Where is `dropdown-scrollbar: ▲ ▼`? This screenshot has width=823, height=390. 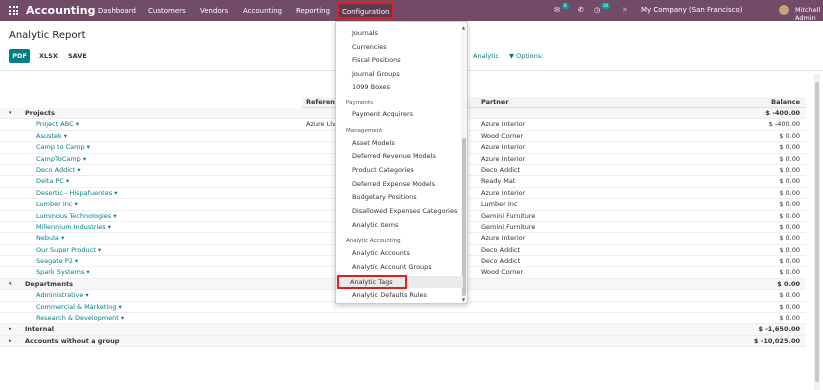
dropdown-scrollbar: ▲ ▼ is located at coordinates (464, 162).